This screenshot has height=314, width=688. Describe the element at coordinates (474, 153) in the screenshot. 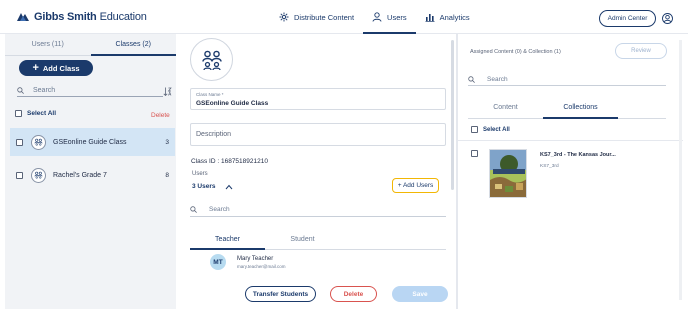

I see `collection-checkbox` at that location.